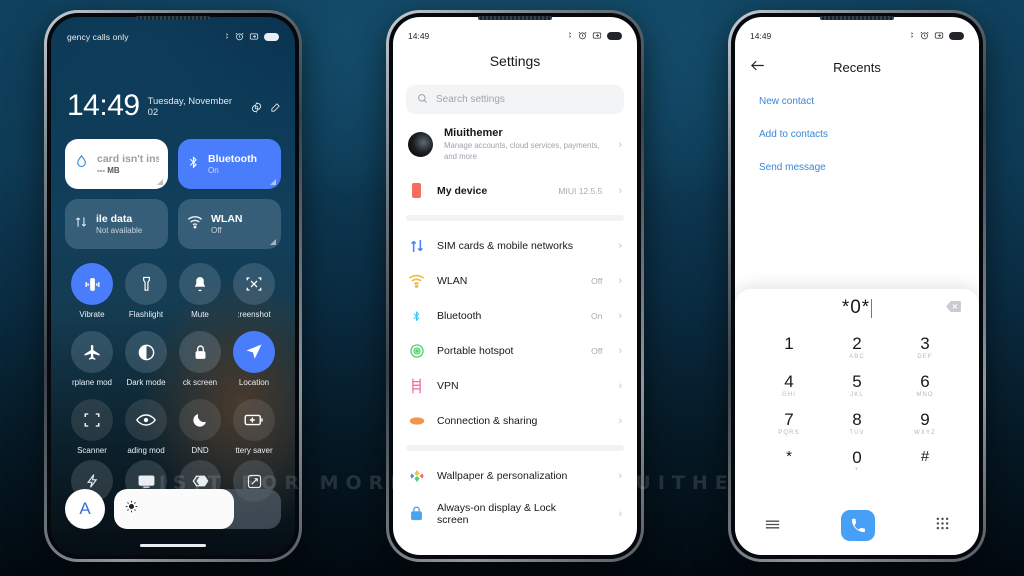 Image resolution: width=1024 pixels, height=576 pixels. I want to click on sun-icon, so click(131, 509).